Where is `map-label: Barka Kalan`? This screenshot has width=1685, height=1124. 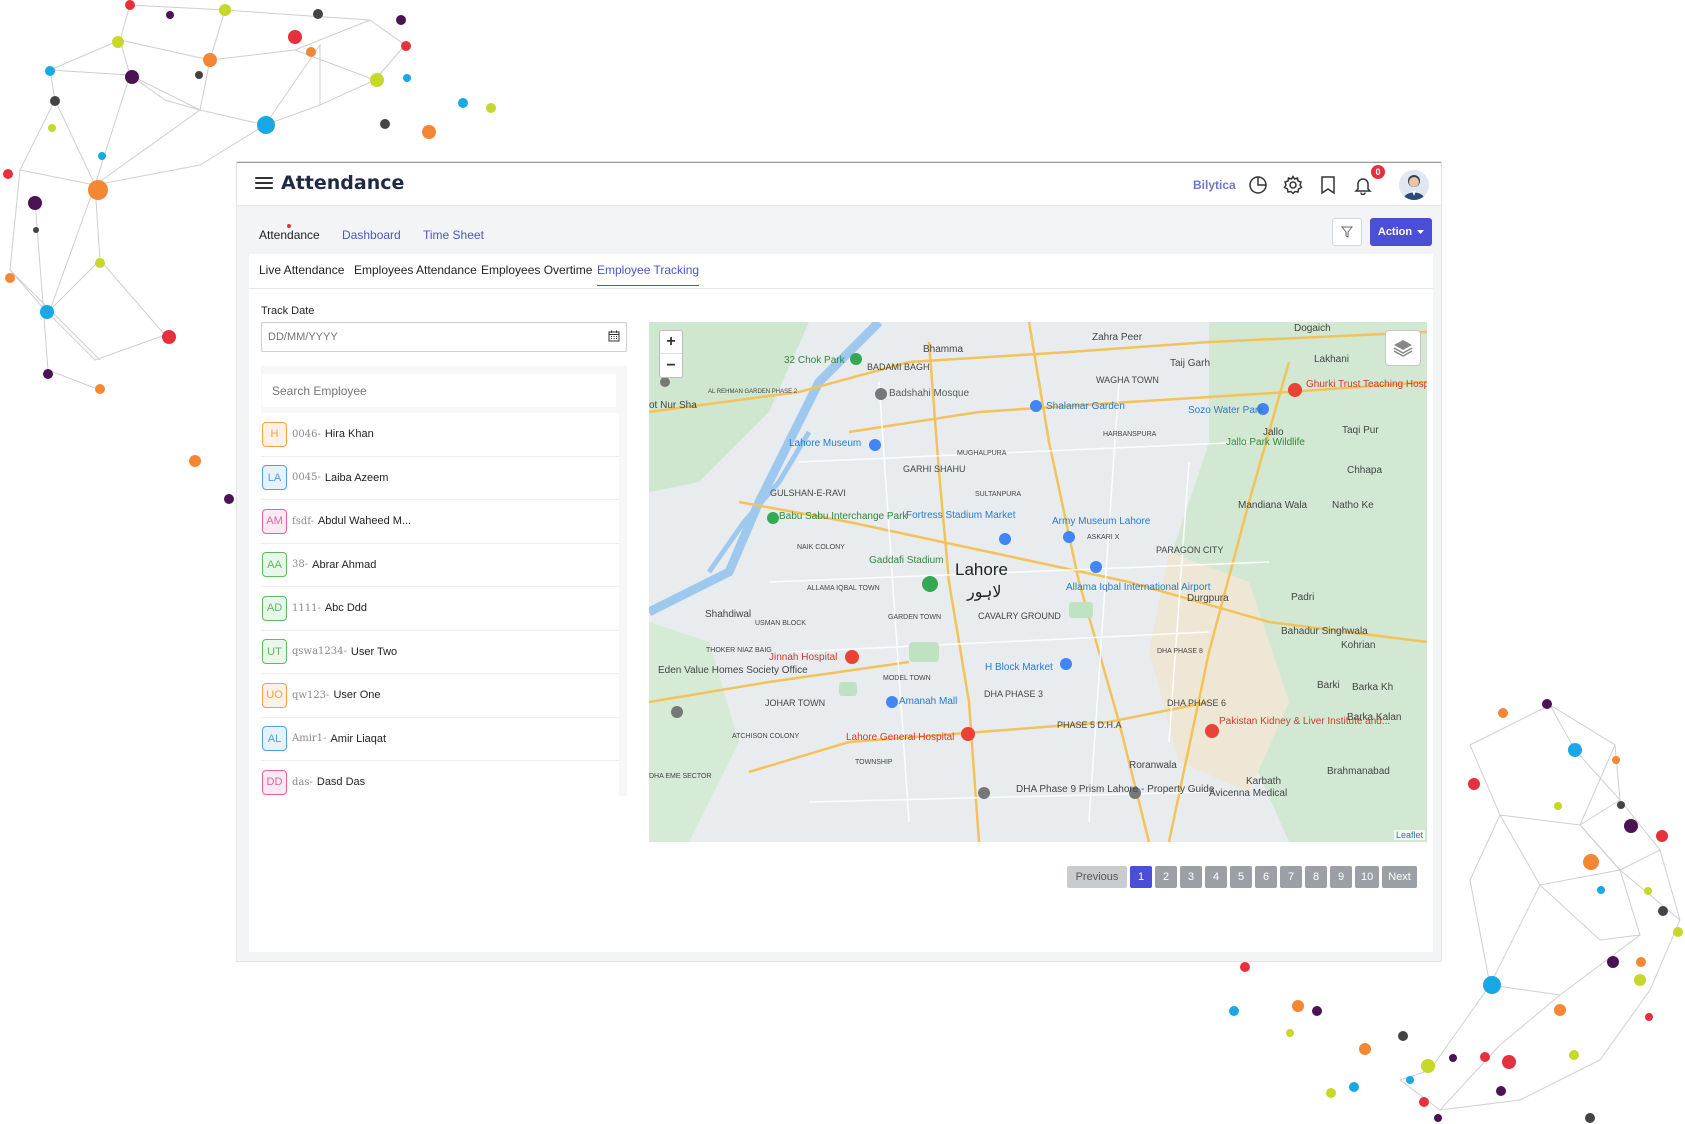 map-label: Barka Kalan is located at coordinates (1374, 717).